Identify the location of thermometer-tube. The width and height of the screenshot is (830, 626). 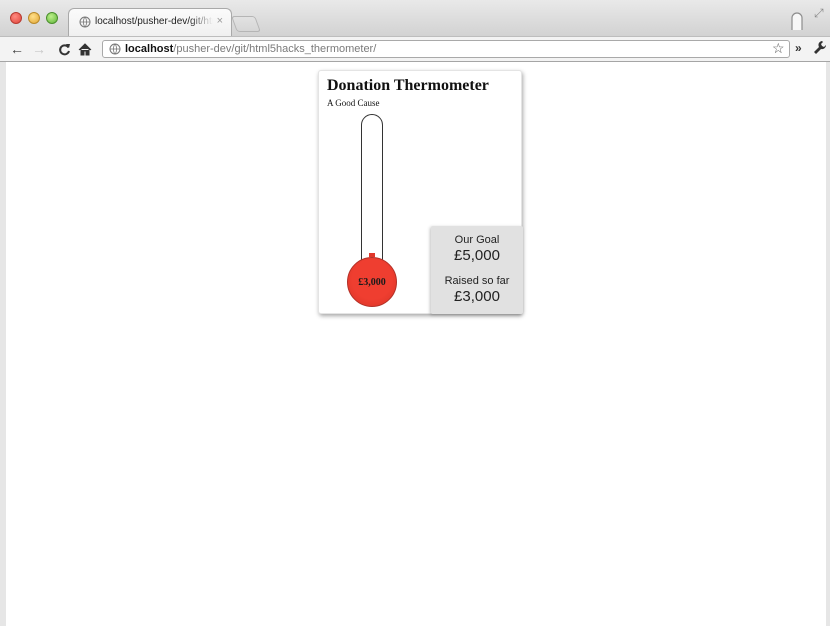
(372, 194).